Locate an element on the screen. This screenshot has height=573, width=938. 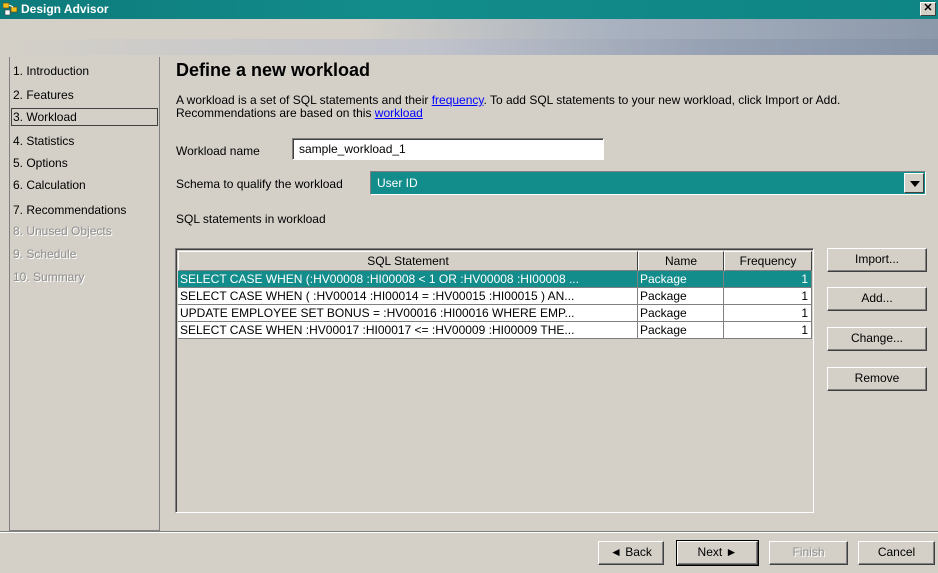
nav-step-workload: 3. Workload is located at coordinates (84, 117).